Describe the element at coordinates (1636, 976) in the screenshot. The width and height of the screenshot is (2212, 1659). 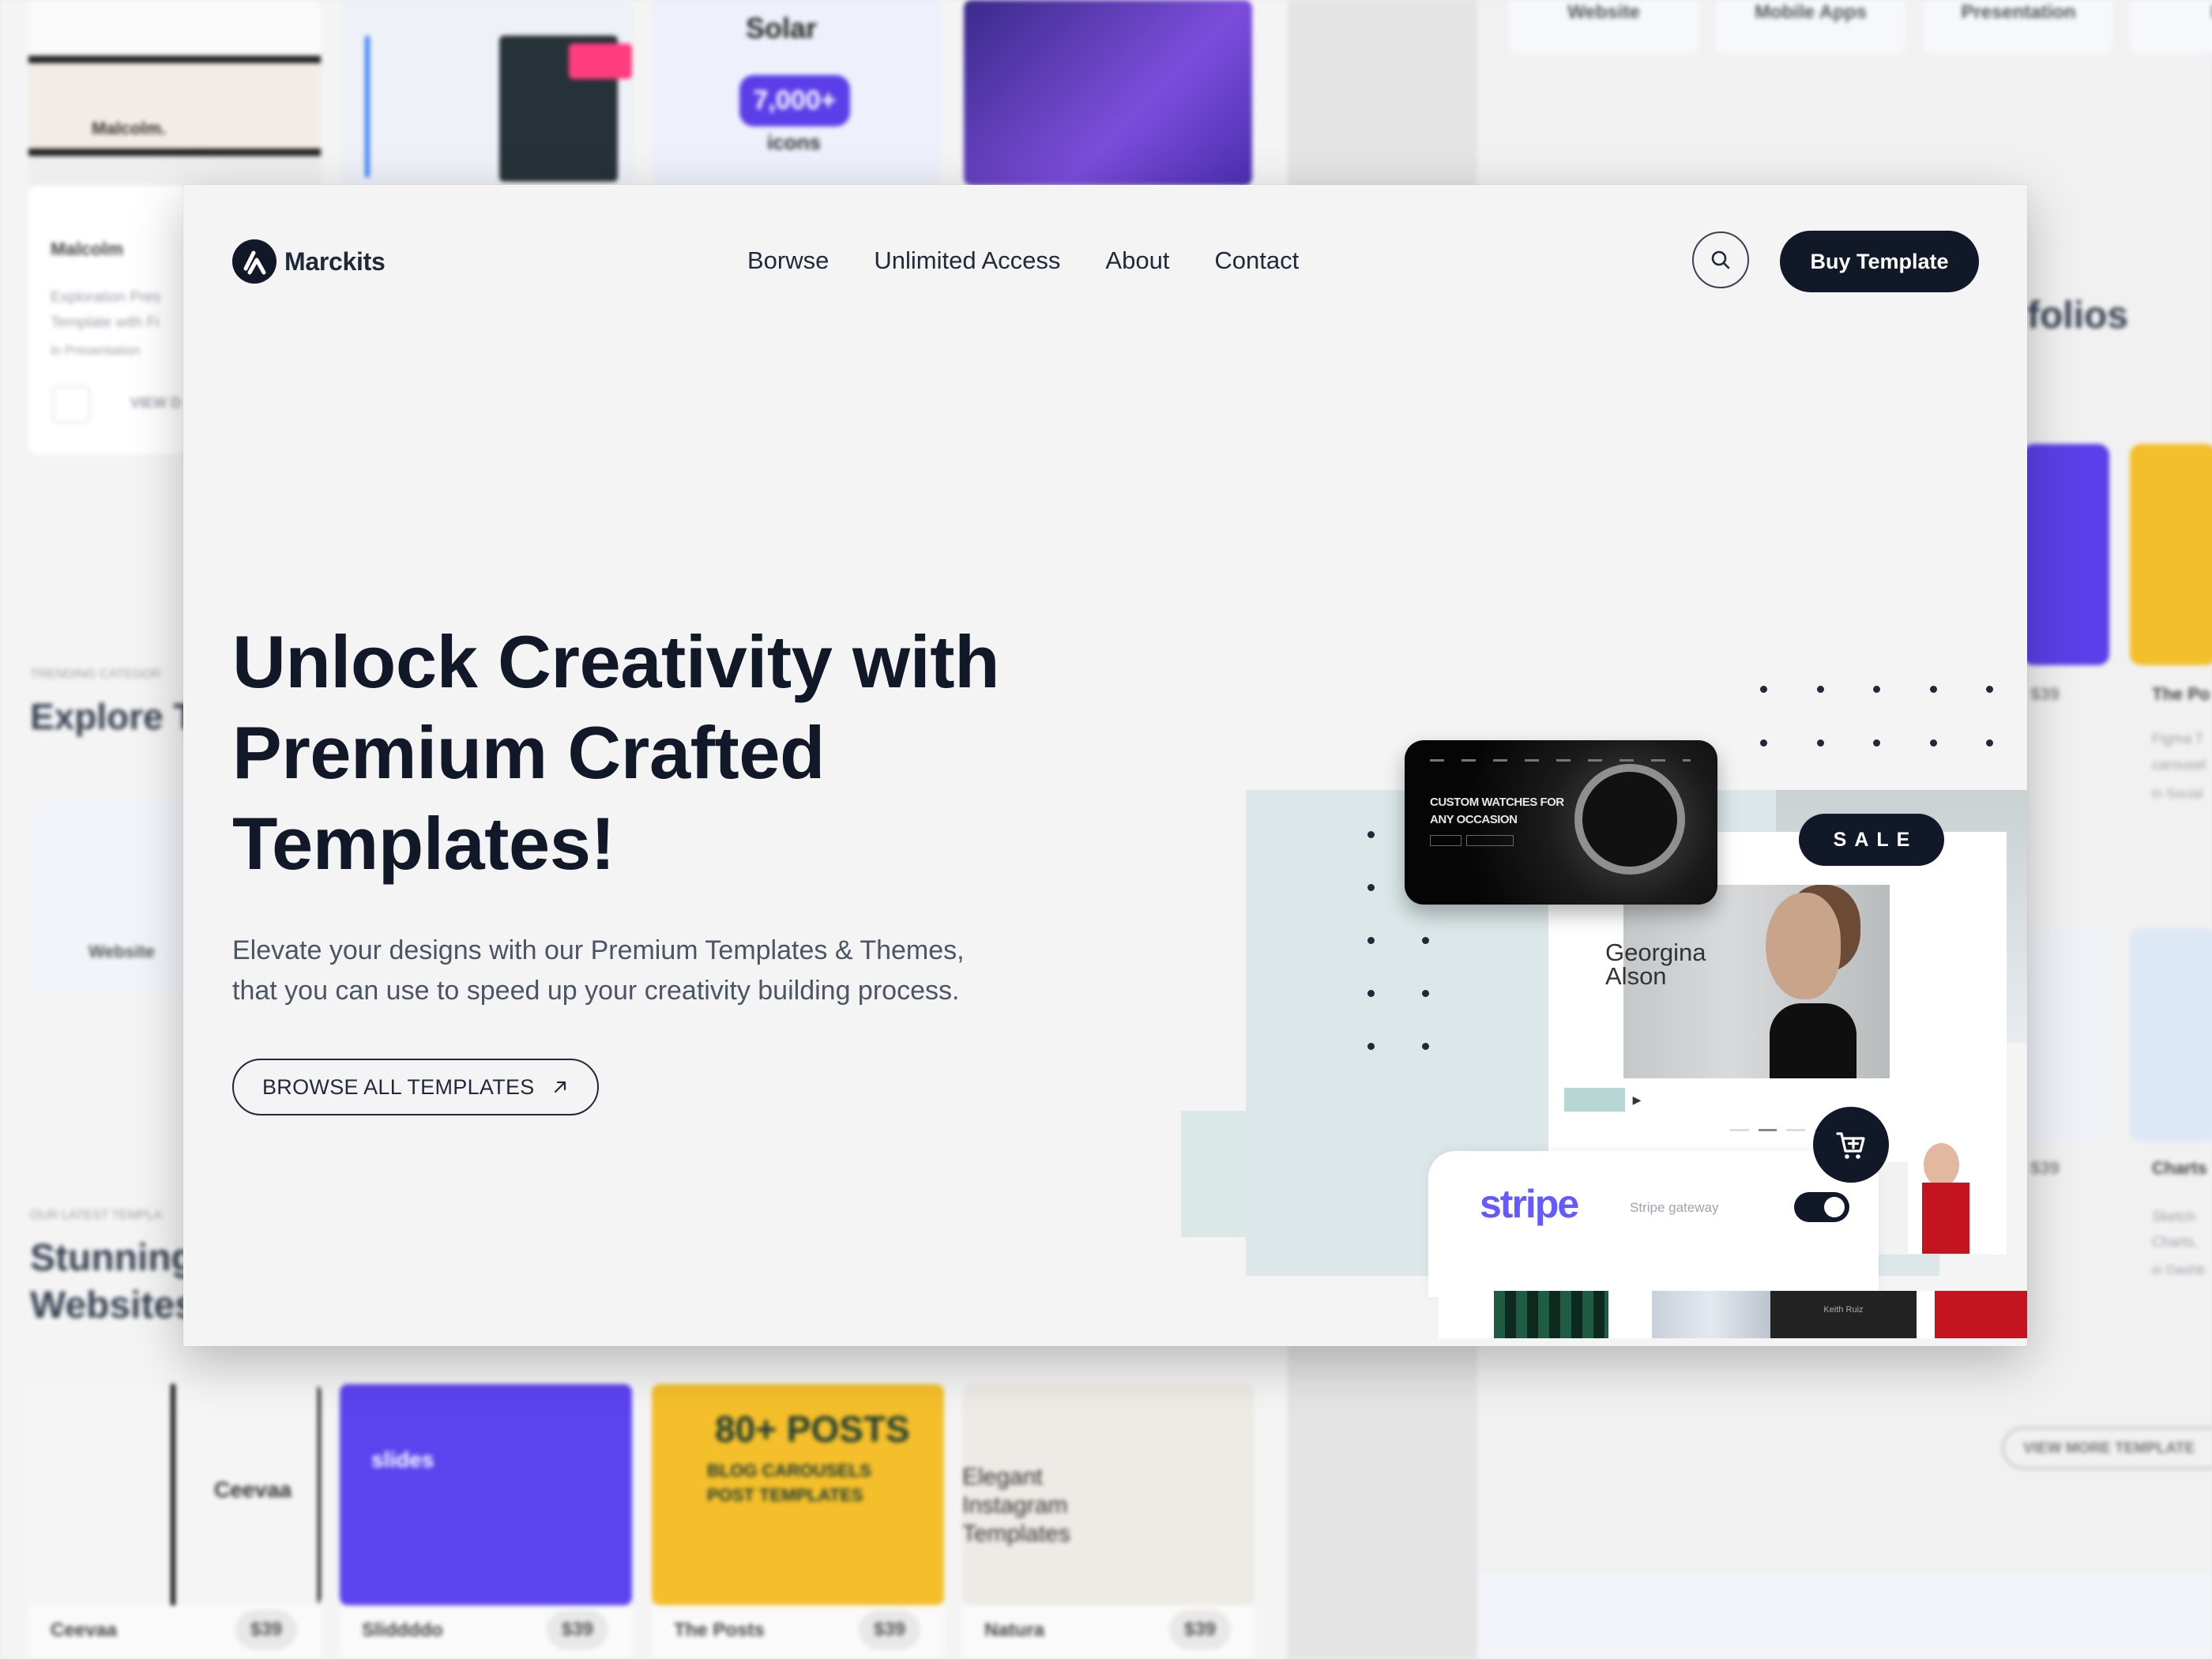
I see `model-name-line: Alson` at that location.